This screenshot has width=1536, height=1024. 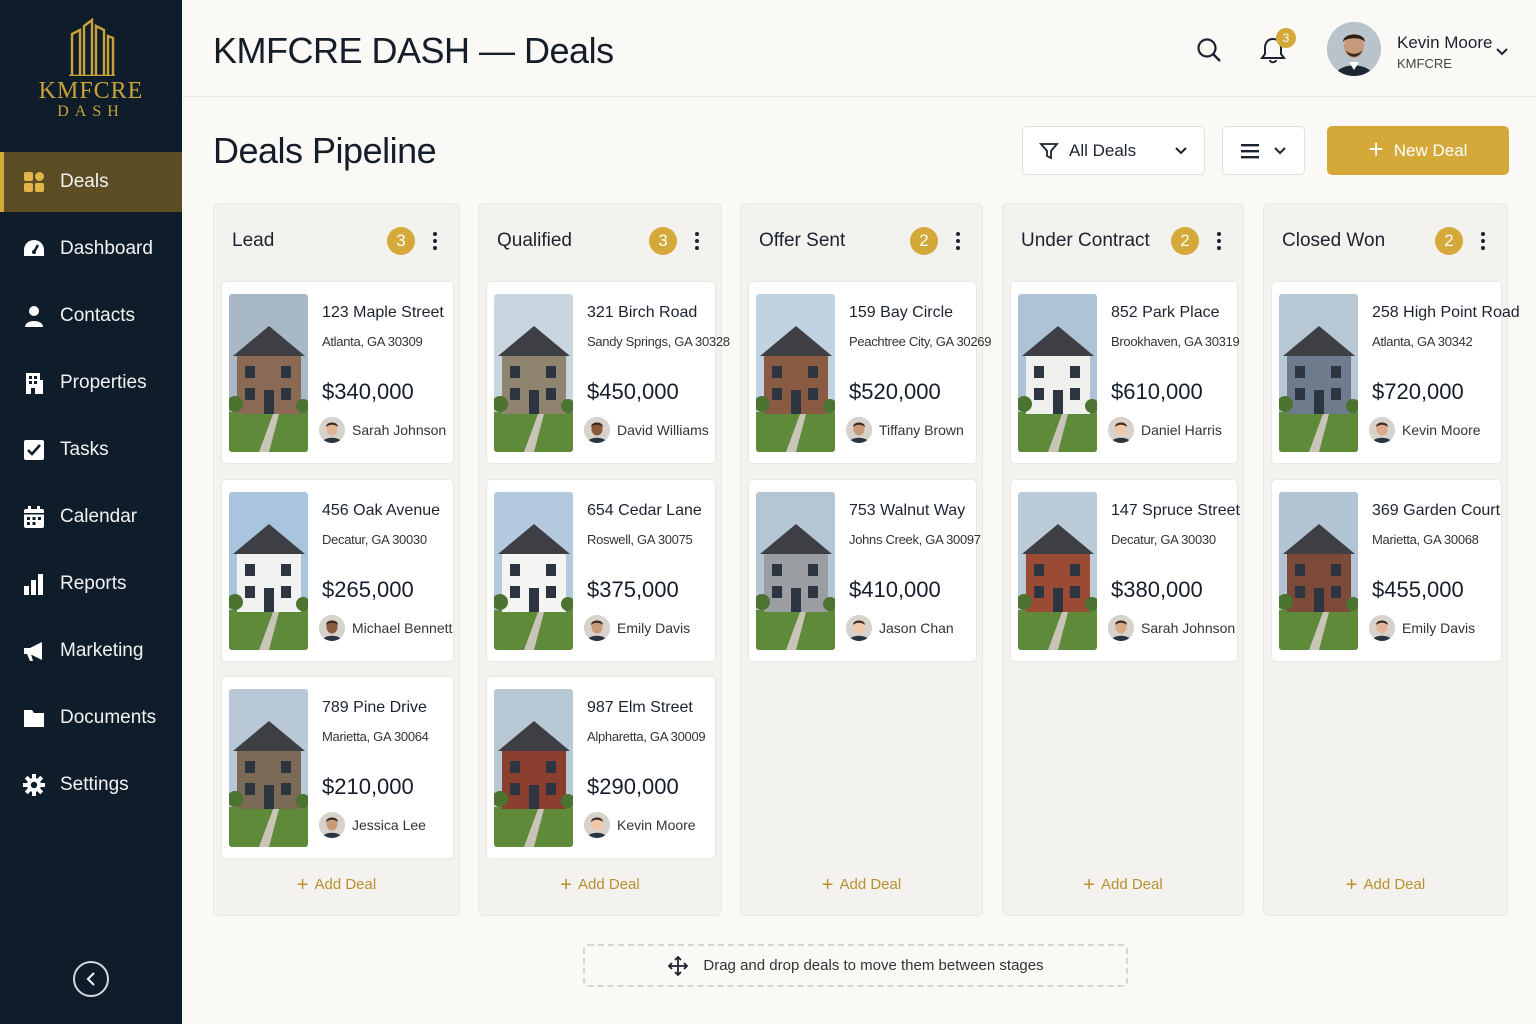 What do you see at coordinates (375, 736) in the screenshot?
I see `deal-city: Marietta, GA 30064` at bounding box center [375, 736].